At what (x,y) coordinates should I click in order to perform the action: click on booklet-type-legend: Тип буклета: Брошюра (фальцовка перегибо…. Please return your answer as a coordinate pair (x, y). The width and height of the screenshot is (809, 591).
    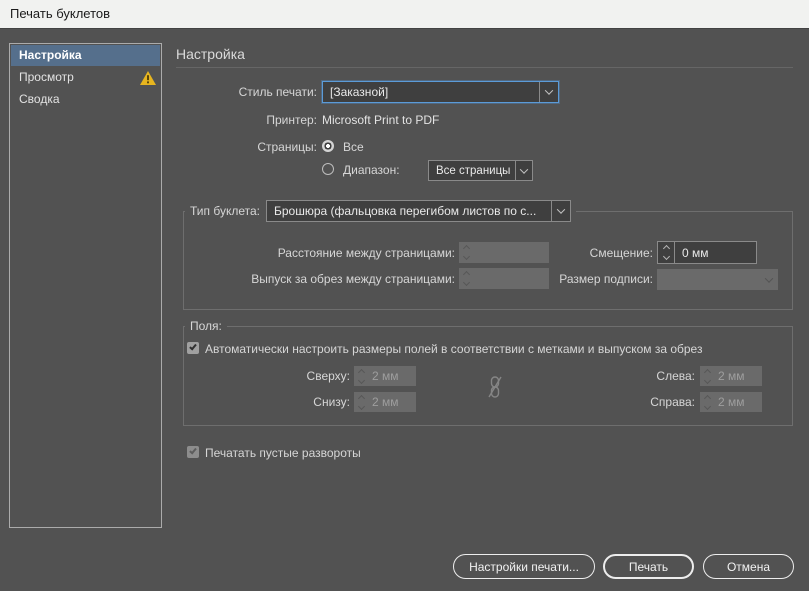
    Looking at the image, I should click on (380, 211).